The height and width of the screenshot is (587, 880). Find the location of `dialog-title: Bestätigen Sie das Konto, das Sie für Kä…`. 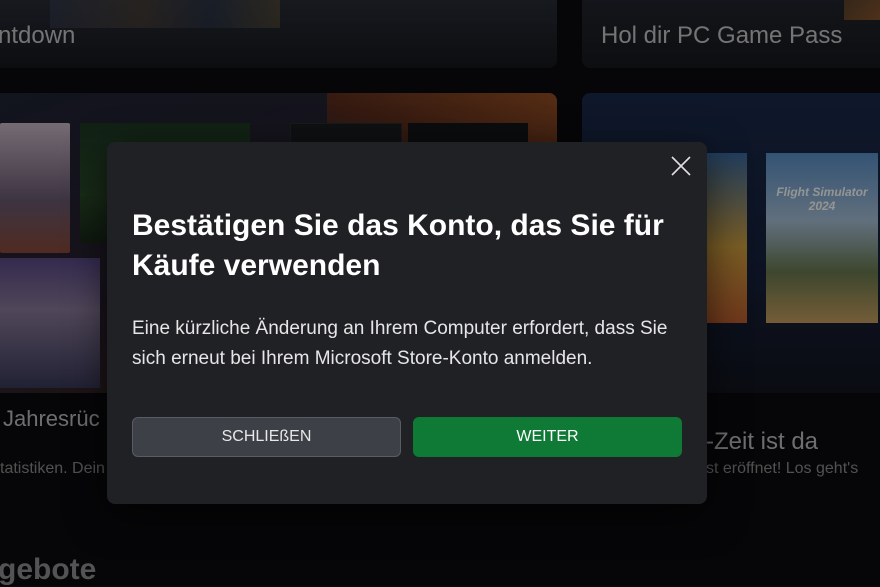

dialog-title: Bestätigen Sie das Konto, das Sie für Kä… is located at coordinates (398, 245).